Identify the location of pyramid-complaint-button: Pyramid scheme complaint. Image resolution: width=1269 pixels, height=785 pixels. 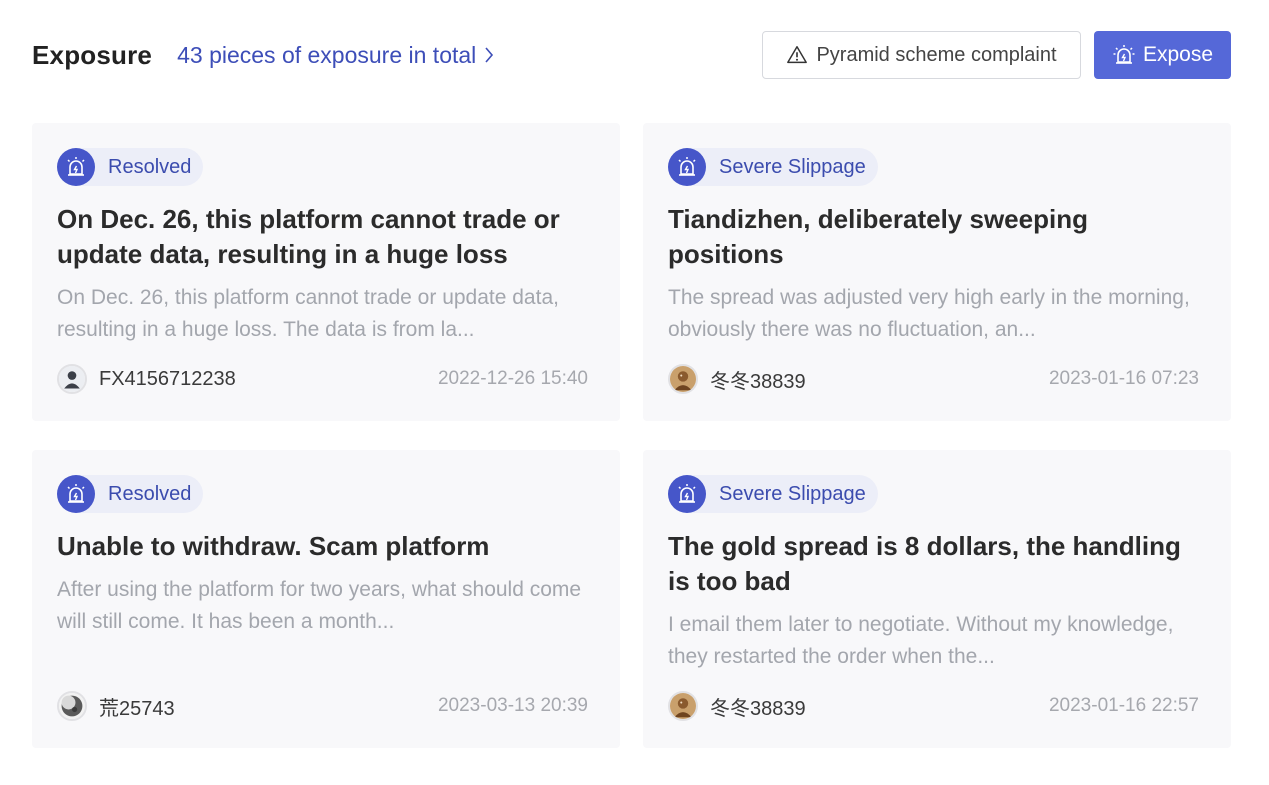
(921, 55).